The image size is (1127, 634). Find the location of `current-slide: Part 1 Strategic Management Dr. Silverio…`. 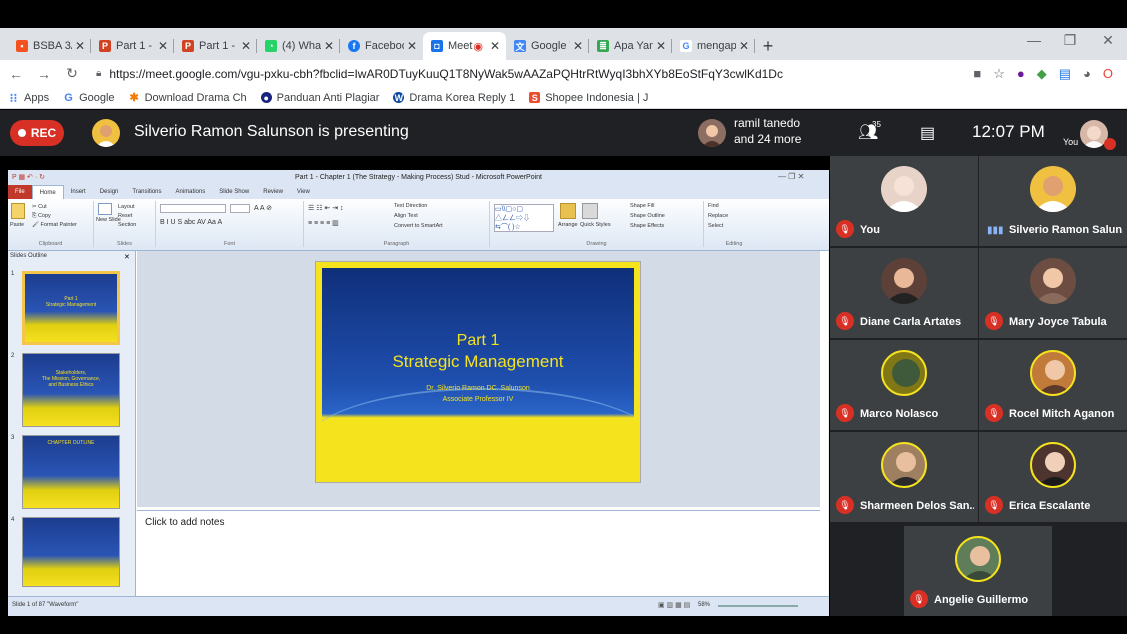

current-slide: Part 1 Strategic Management Dr. Silverio… is located at coordinates (478, 372).